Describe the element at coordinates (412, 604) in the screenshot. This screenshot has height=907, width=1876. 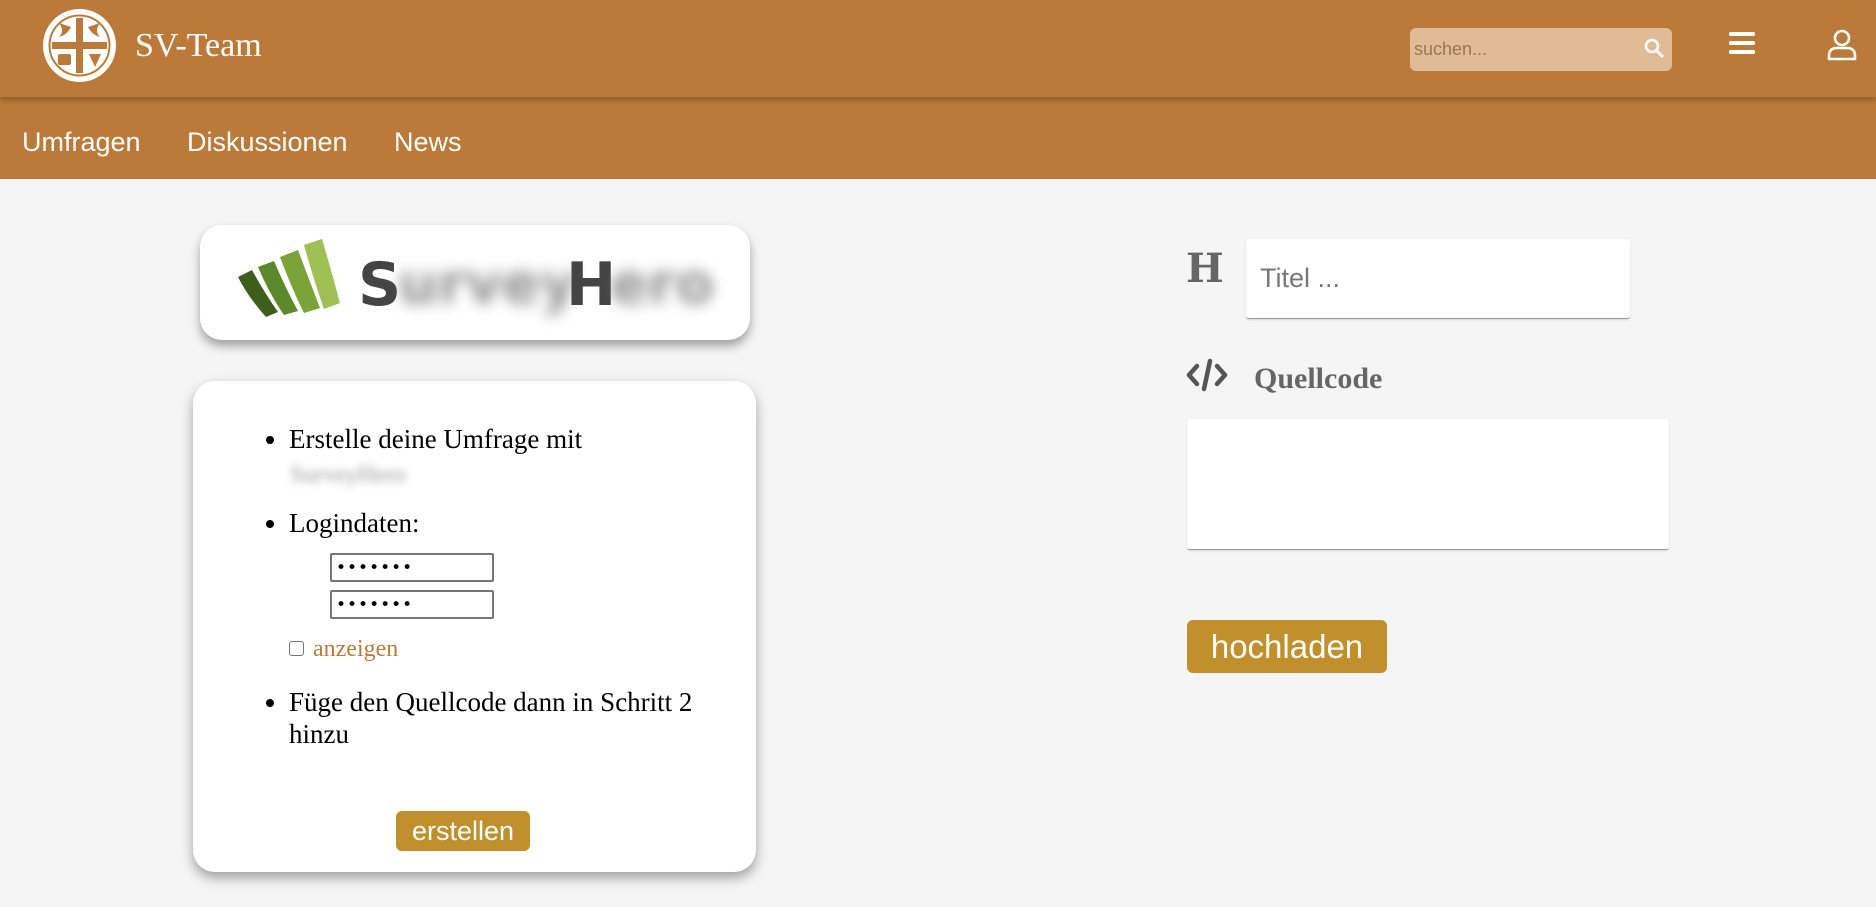
I see `login-password-field` at that location.